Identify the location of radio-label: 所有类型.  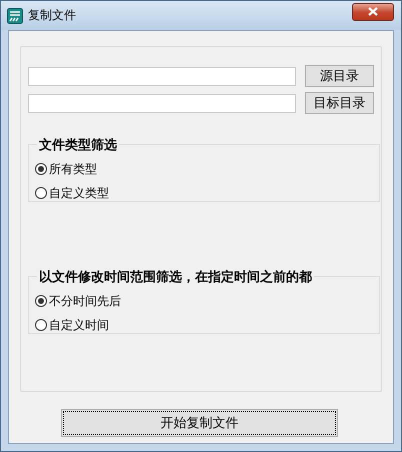
(73, 169).